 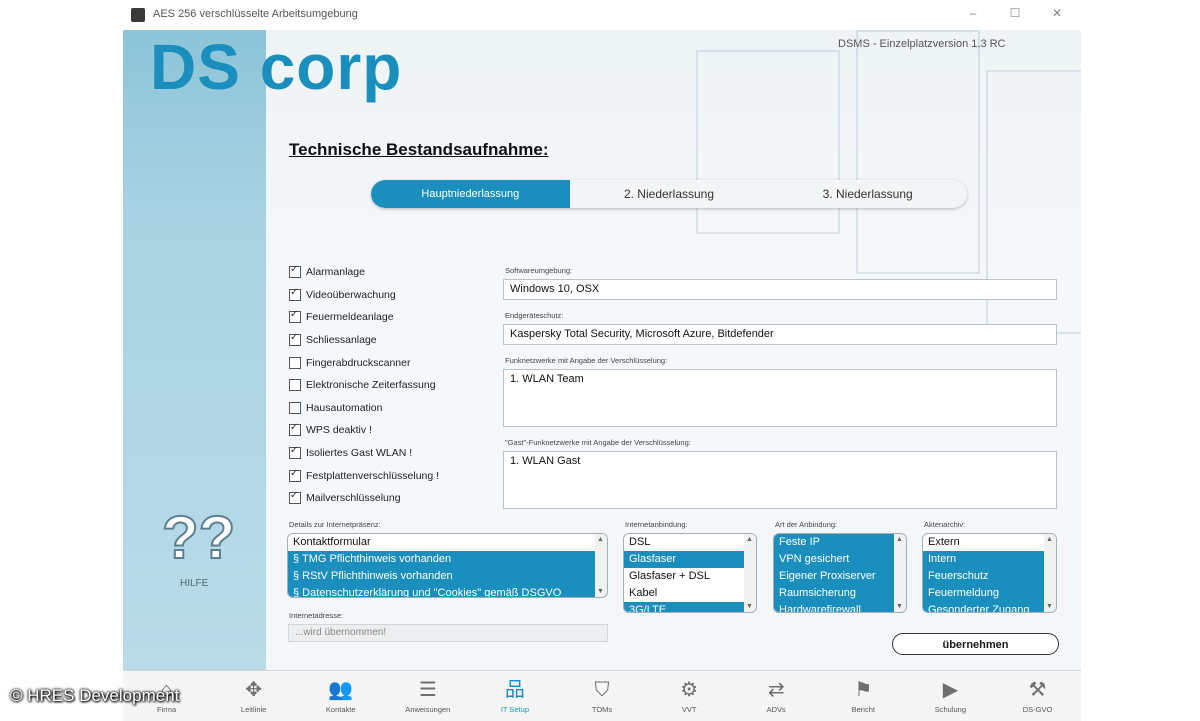 I want to click on checkbox-label: Elektronische Zeiterfassung, so click(x=371, y=385).